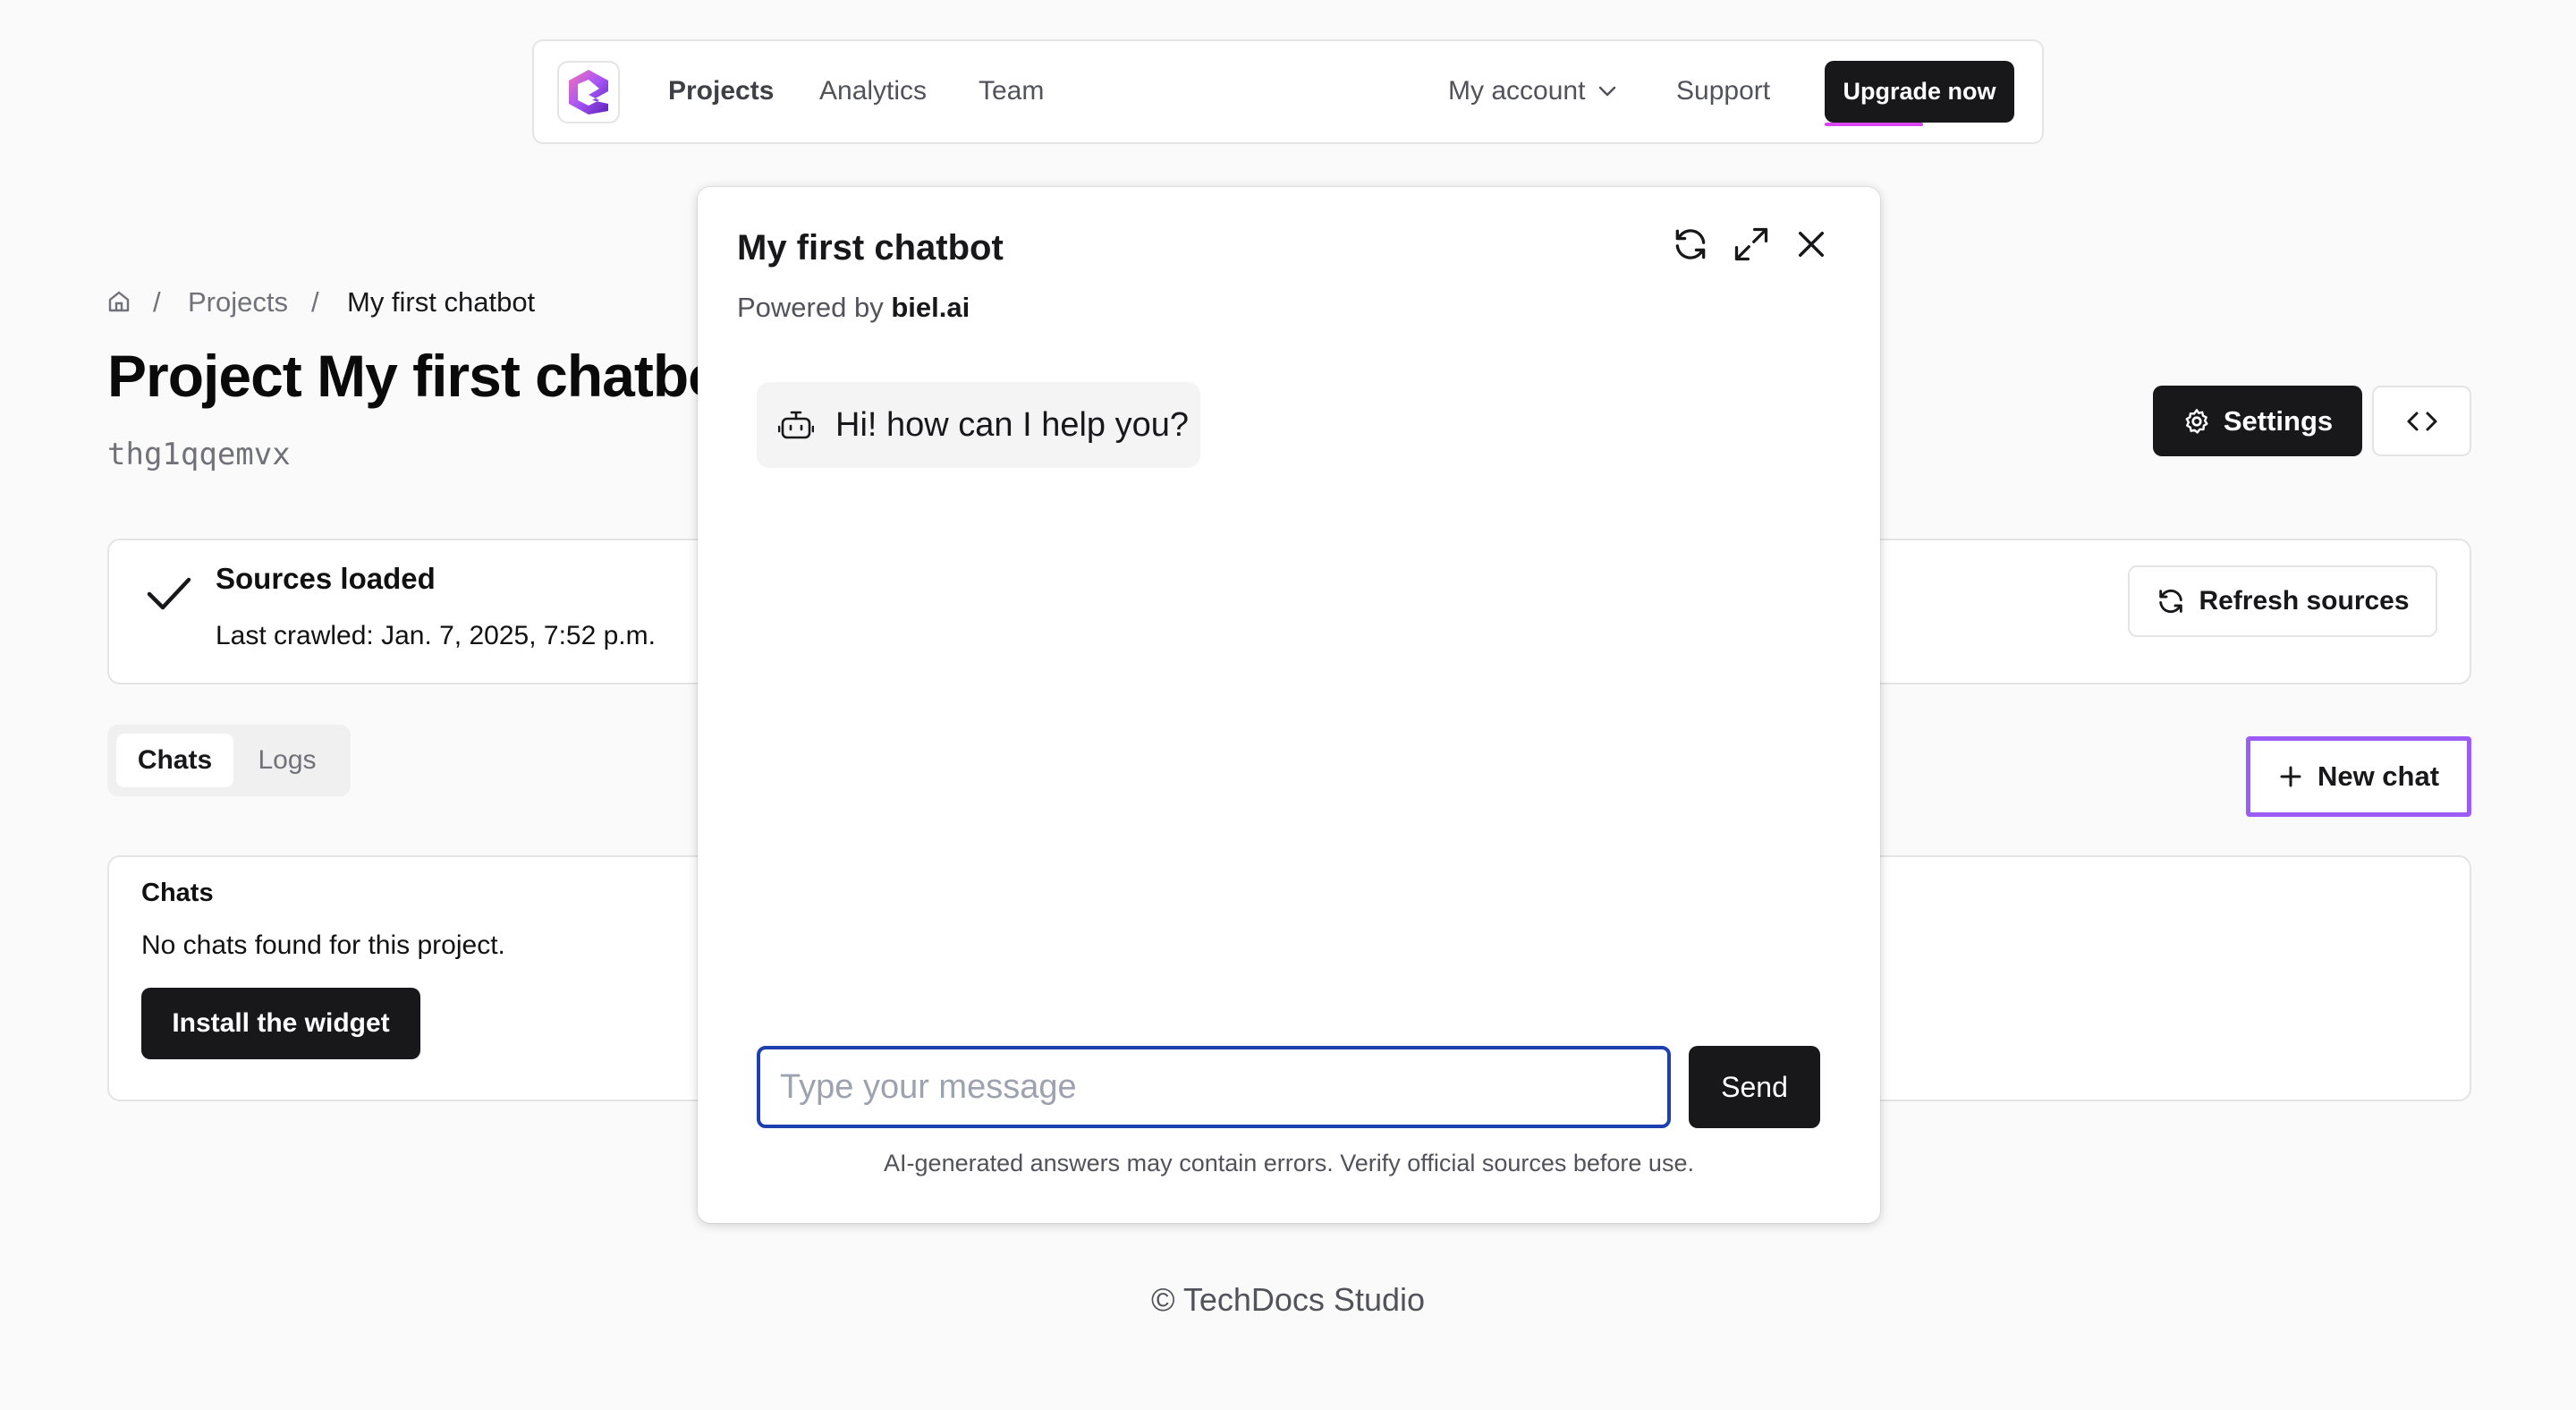  I want to click on page-title: Project My first chatbot, so click(424, 376).